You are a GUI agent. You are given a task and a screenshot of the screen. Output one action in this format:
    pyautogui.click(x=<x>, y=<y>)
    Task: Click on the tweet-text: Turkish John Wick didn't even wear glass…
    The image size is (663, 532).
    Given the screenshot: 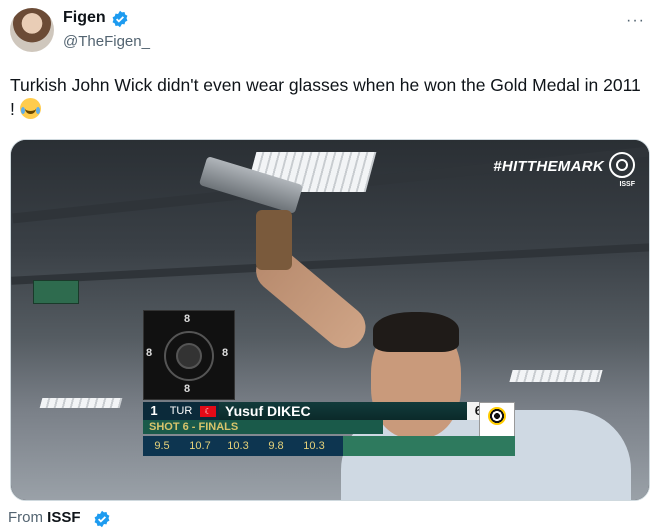 What is the action you would take?
    pyautogui.click(x=330, y=97)
    